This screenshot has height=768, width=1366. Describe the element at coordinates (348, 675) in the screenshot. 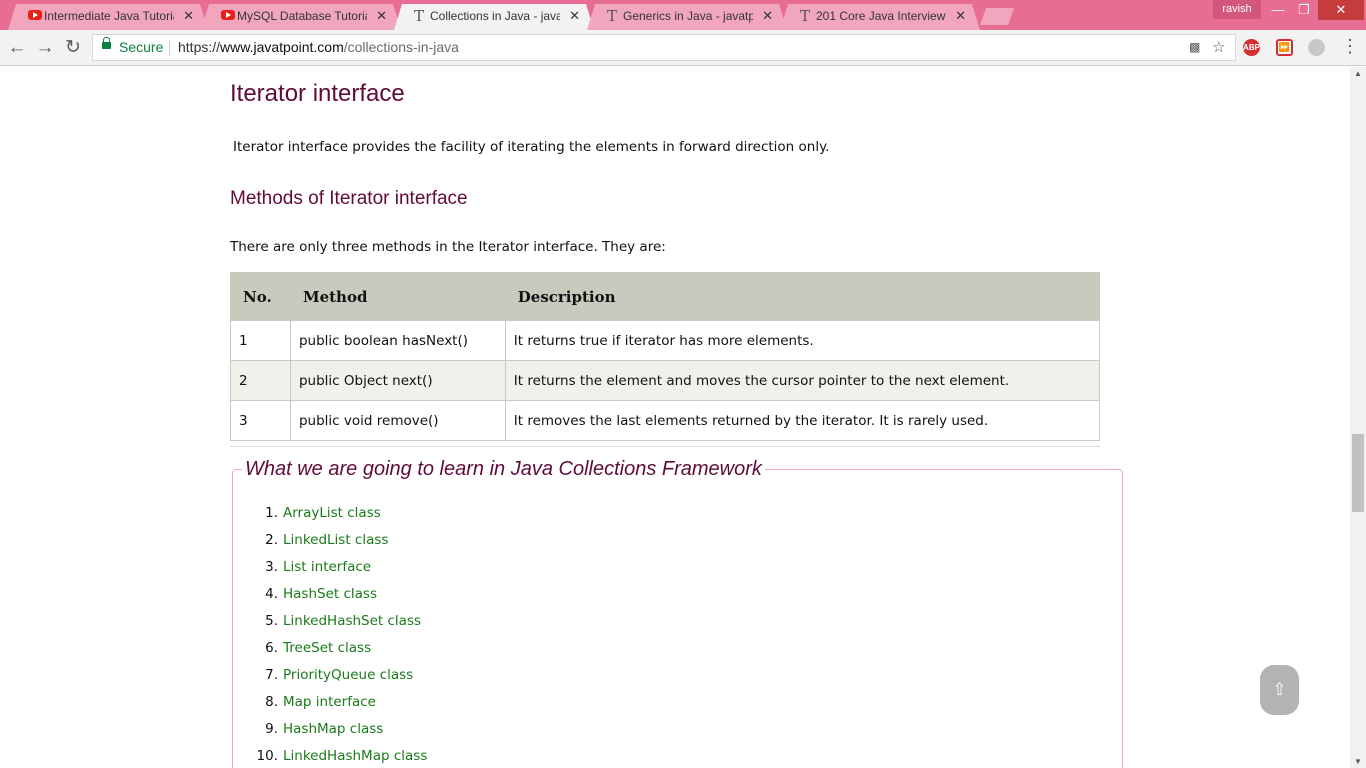

I see `learn-link: PriorityQueue class` at that location.